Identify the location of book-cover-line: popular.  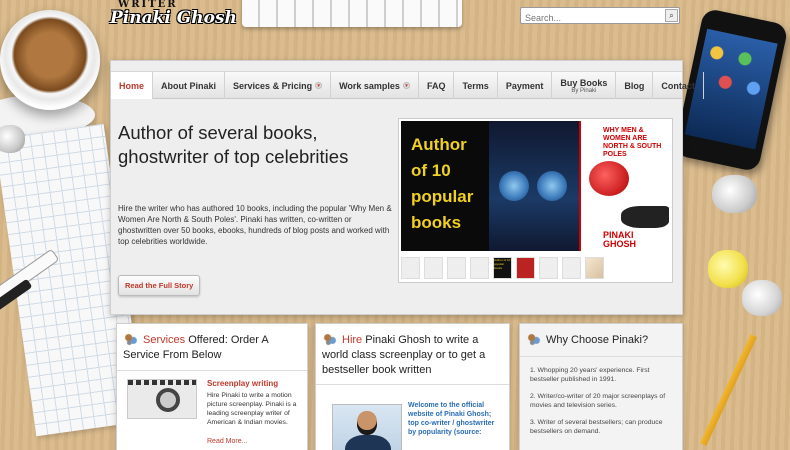
(442, 196).